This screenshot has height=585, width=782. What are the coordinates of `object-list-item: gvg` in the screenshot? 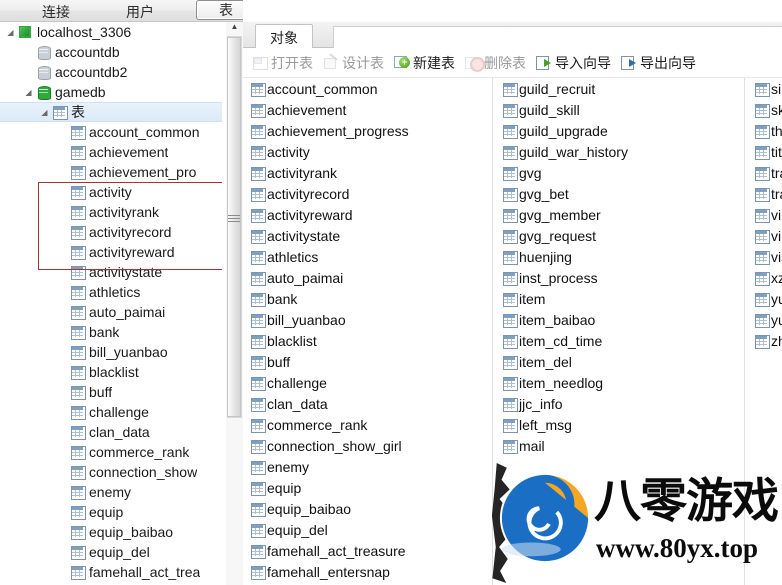 It's located at (621, 172).